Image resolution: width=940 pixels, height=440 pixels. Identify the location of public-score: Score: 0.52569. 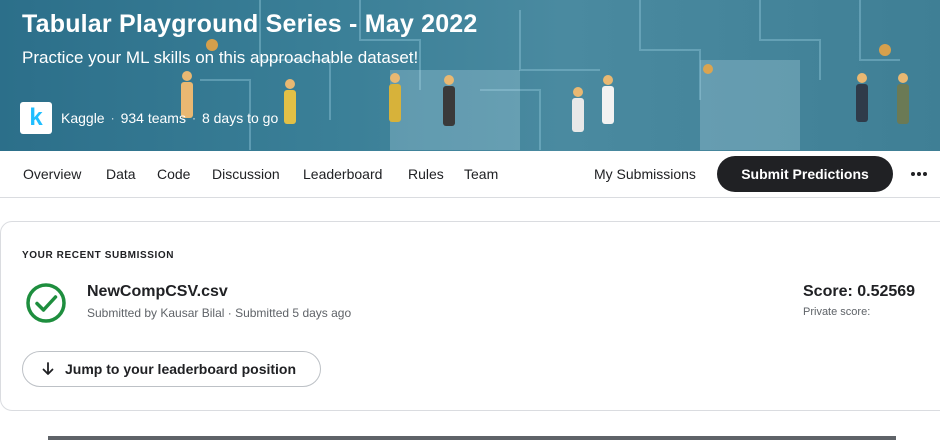
(859, 291).